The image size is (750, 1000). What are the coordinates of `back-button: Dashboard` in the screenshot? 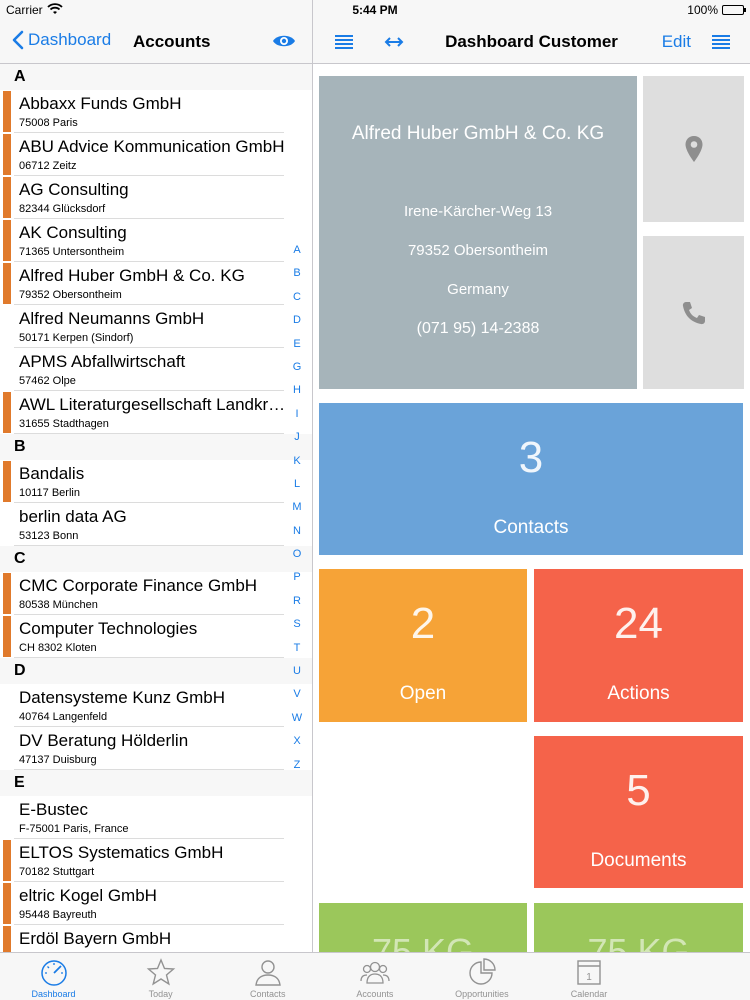 It's located at (61, 40).